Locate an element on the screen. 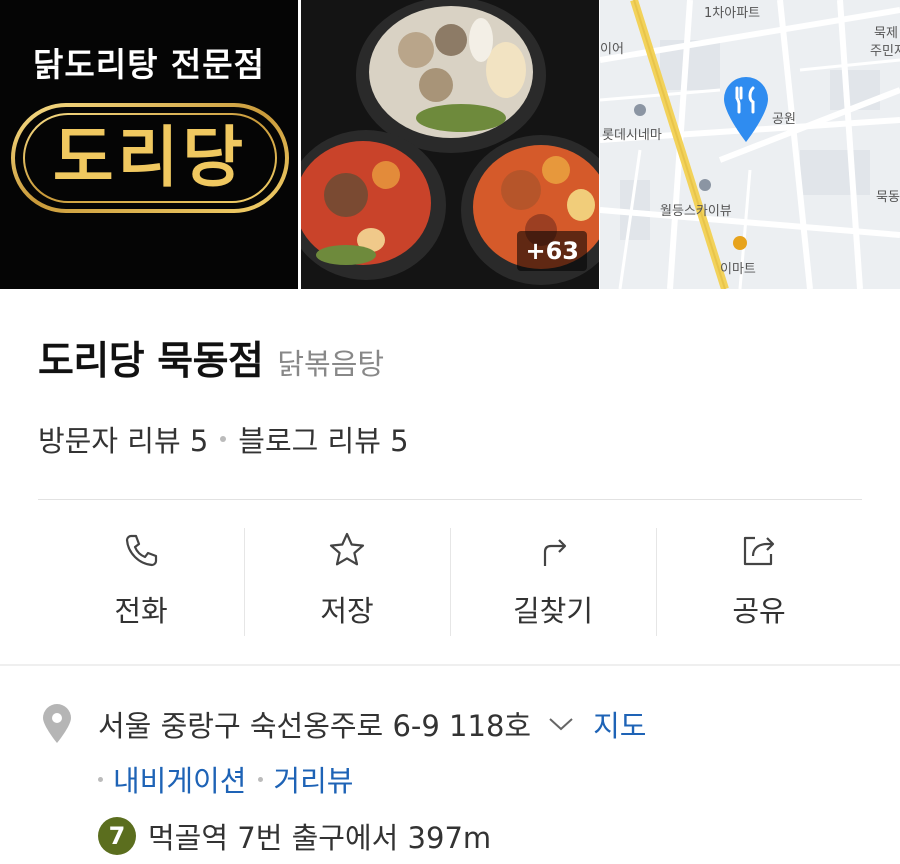  phone-icon is located at coordinates (141, 550).